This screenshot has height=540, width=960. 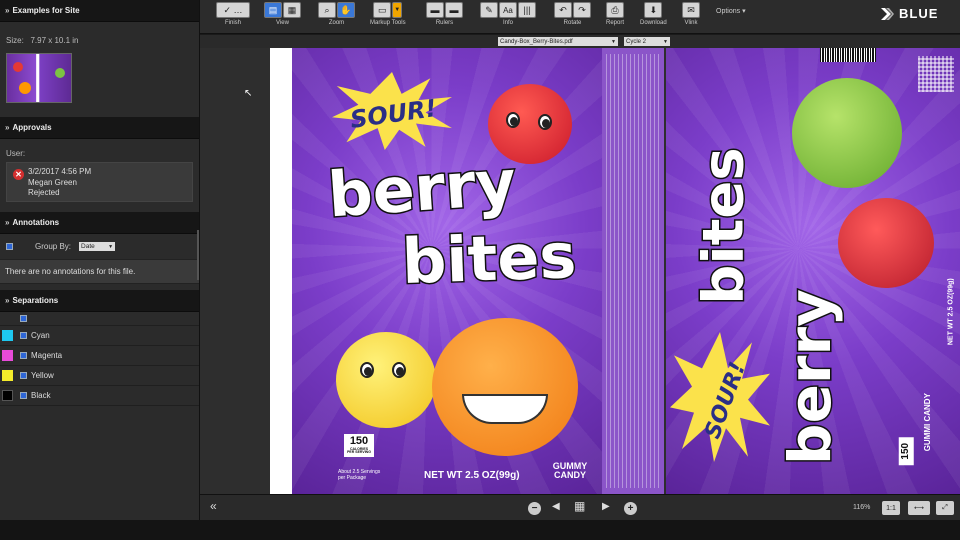 I want to click on download-icon: ⬇, so click(x=653, y=9).